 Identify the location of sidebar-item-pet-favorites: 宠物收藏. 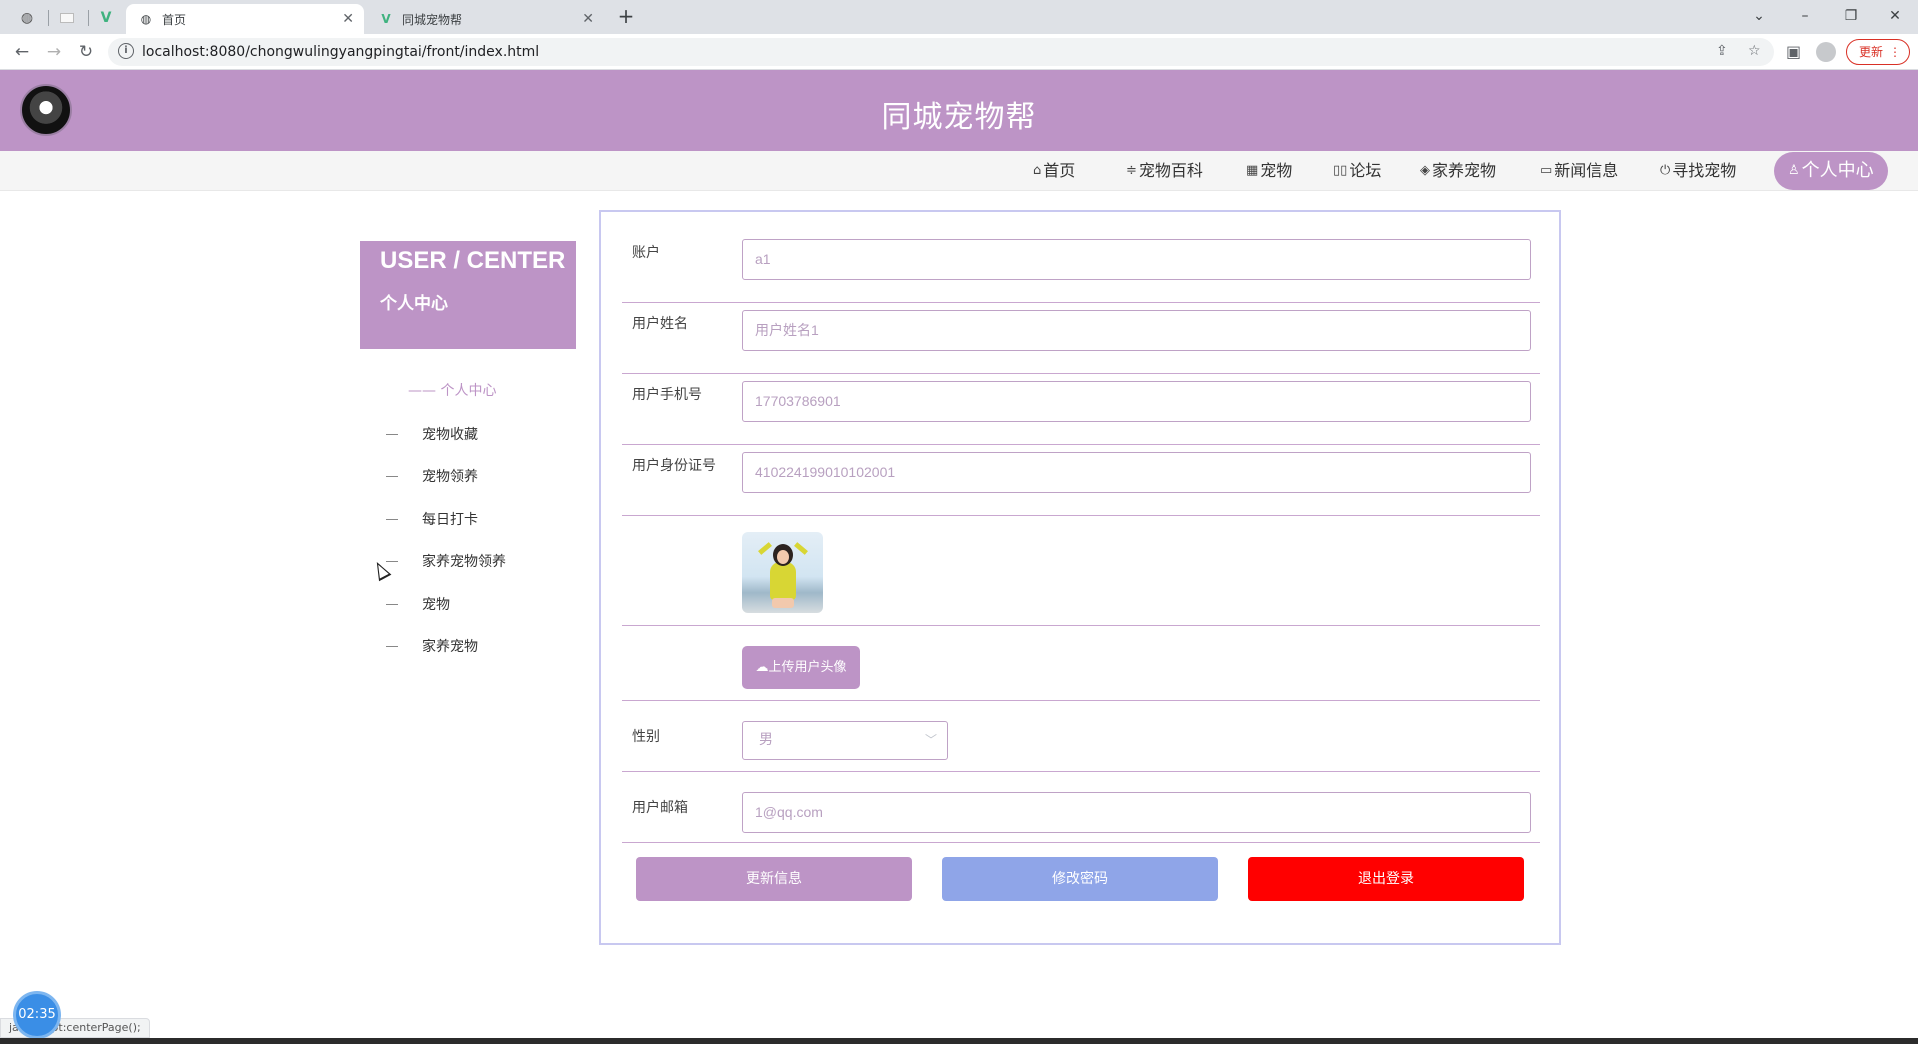
(432, 434).